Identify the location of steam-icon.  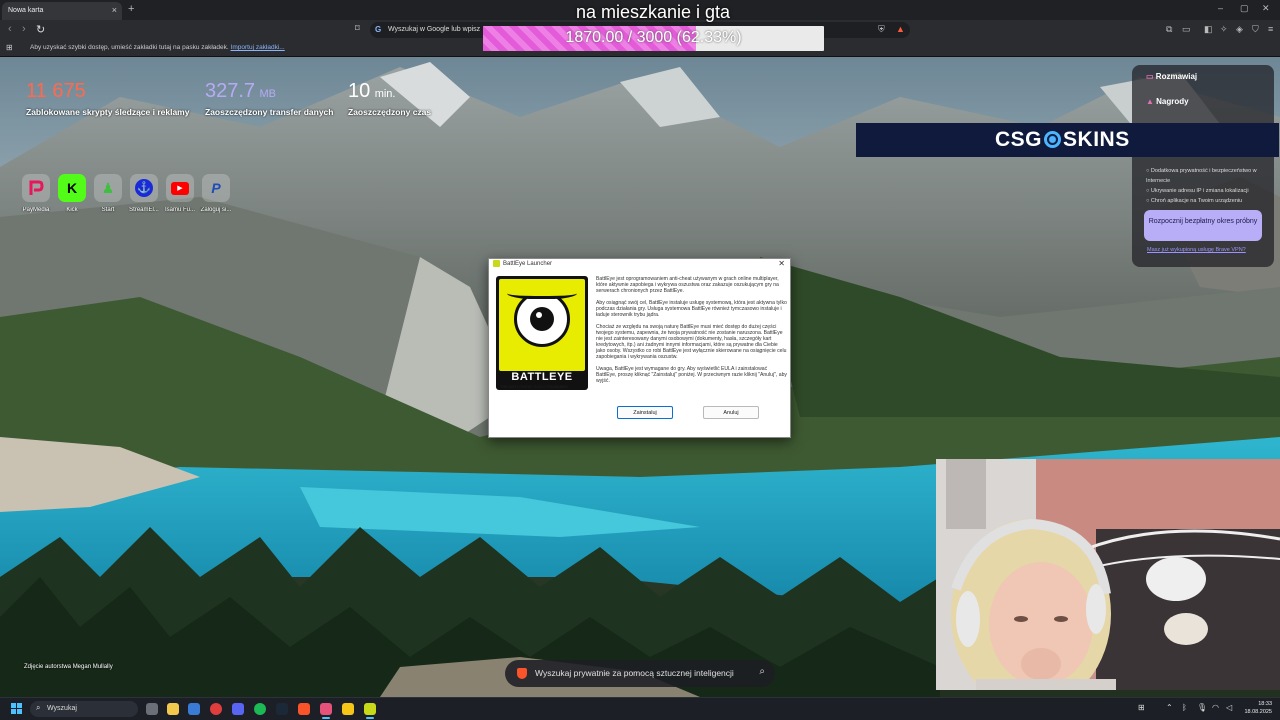
(282, 709).